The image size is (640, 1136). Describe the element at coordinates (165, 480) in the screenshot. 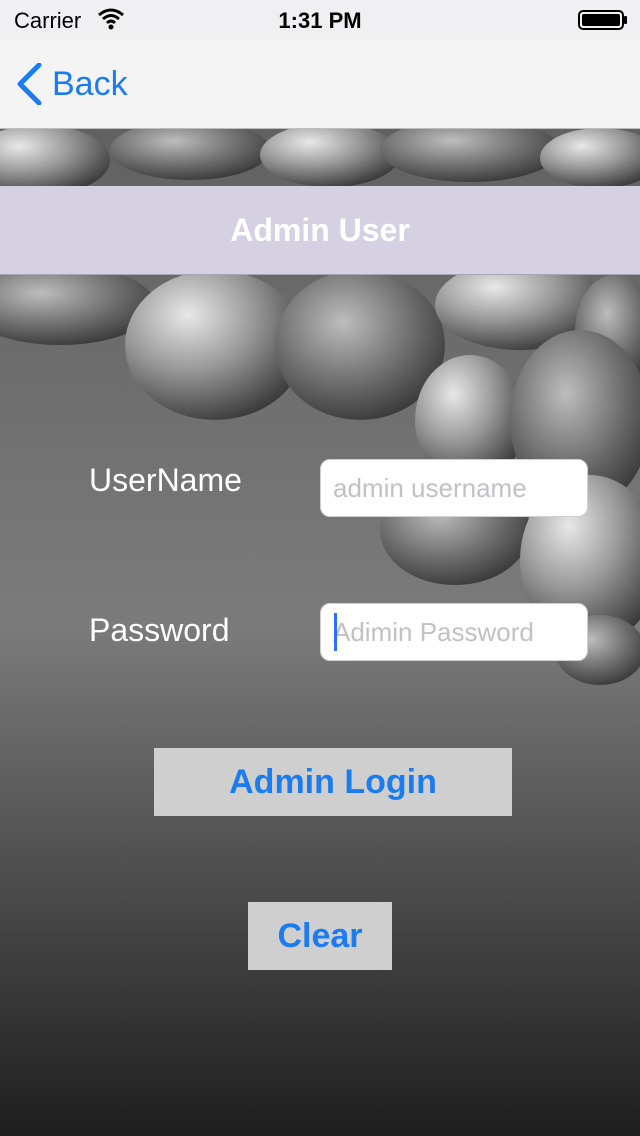

I see `username-label: UserName` at that location.